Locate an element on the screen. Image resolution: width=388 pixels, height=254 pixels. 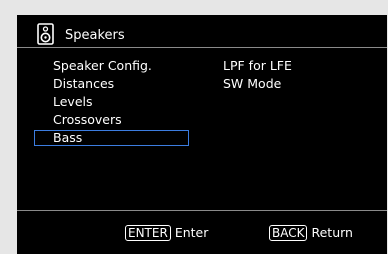
menu-item-crossovers: Crossovers is located at coordinates (87, 120).